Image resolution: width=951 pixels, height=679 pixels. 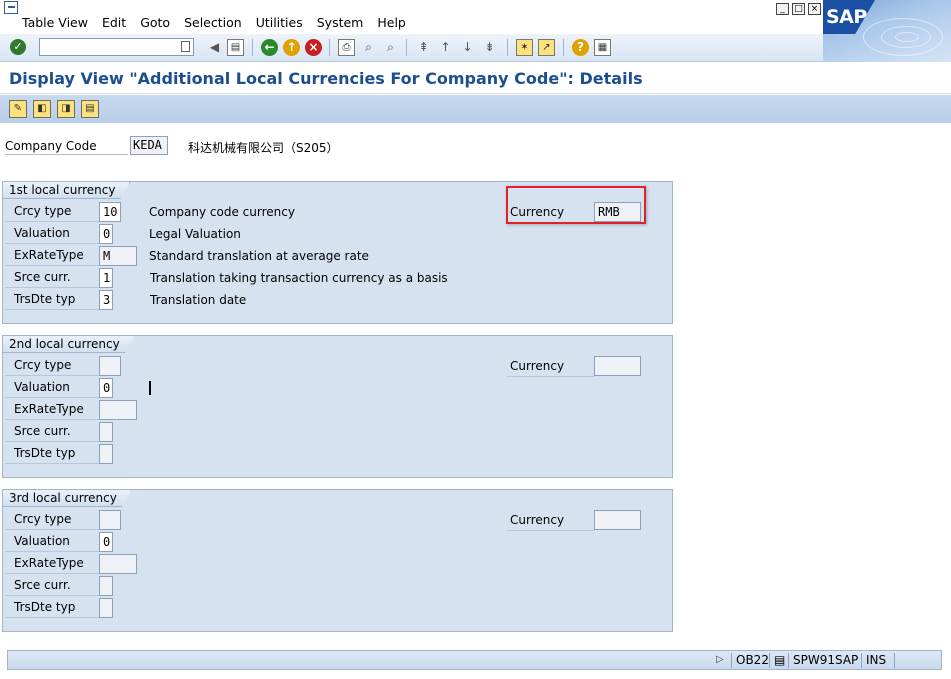 What do you see at coordinates (524, 47) in the screenshot?
I see `create-session-icon: ✶` at bounding box center [524, 47].